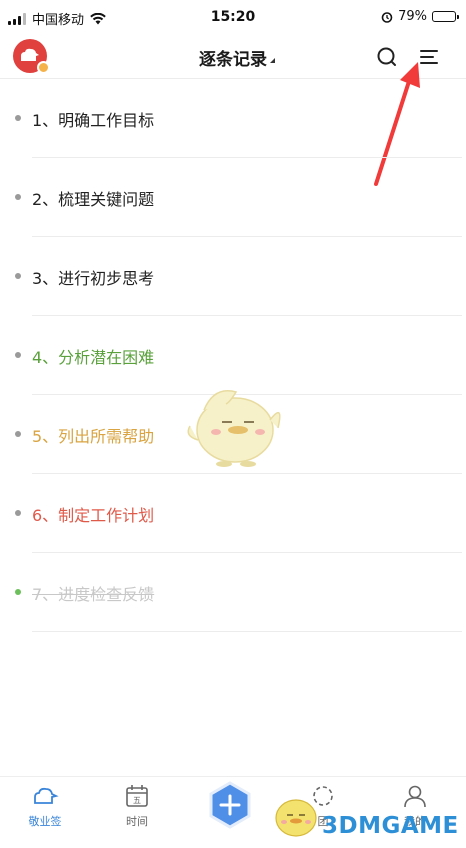  What do you see at coordinates (234, 428) in the screenshot?
I see `mascot-chick-icon` at bounding box center [234, 428].